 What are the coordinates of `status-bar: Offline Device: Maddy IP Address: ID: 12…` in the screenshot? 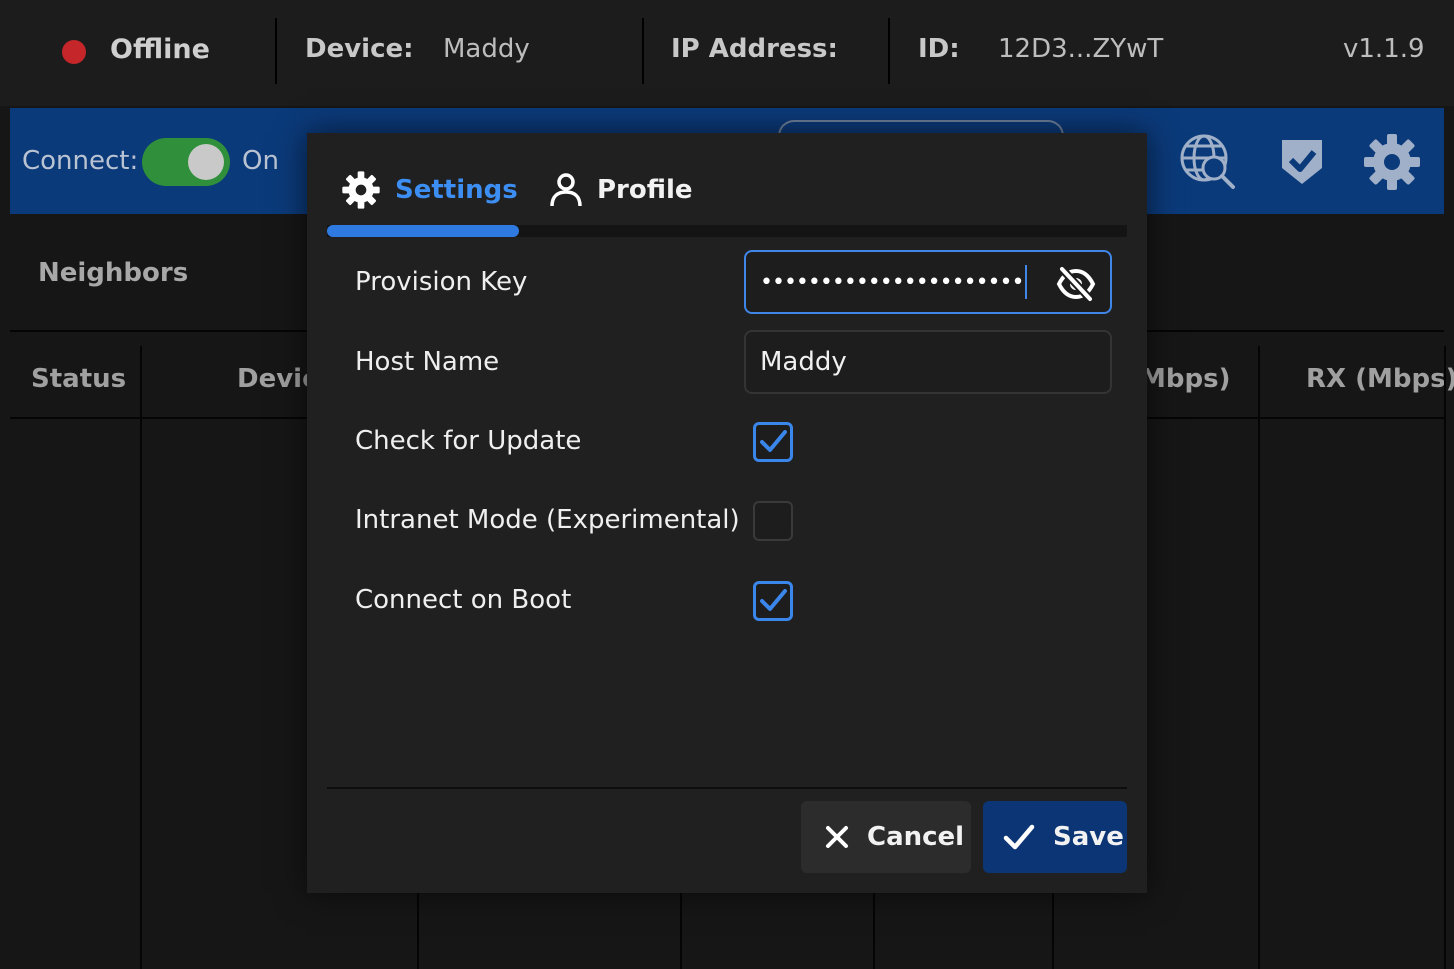 It's located at (727, 53).